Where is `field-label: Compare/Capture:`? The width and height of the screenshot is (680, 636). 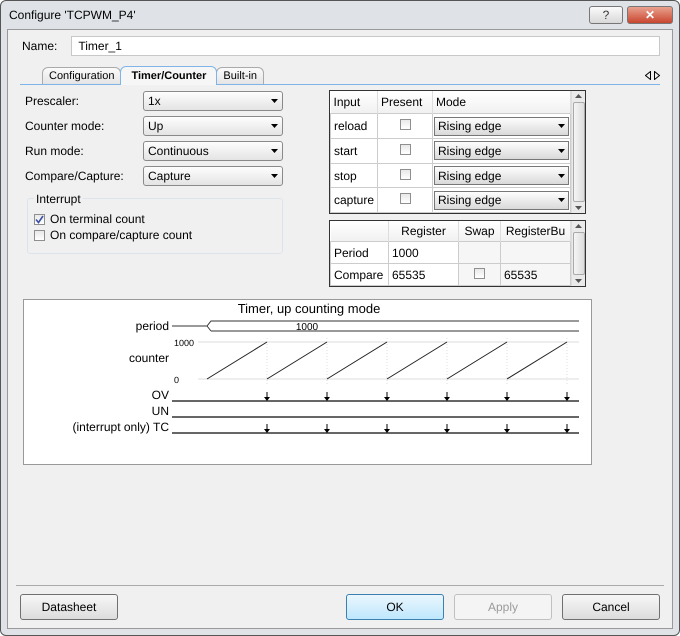 field-label: Compare/Capture: is located at coordinates (75, 175).